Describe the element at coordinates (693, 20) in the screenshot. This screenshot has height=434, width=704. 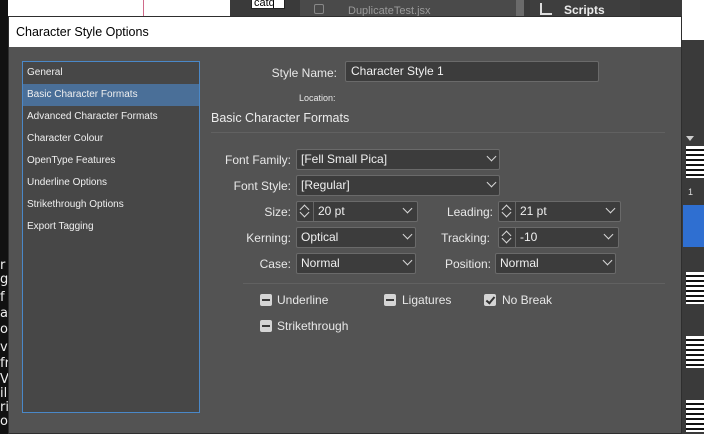
I see `pages-panel-top` at that location.